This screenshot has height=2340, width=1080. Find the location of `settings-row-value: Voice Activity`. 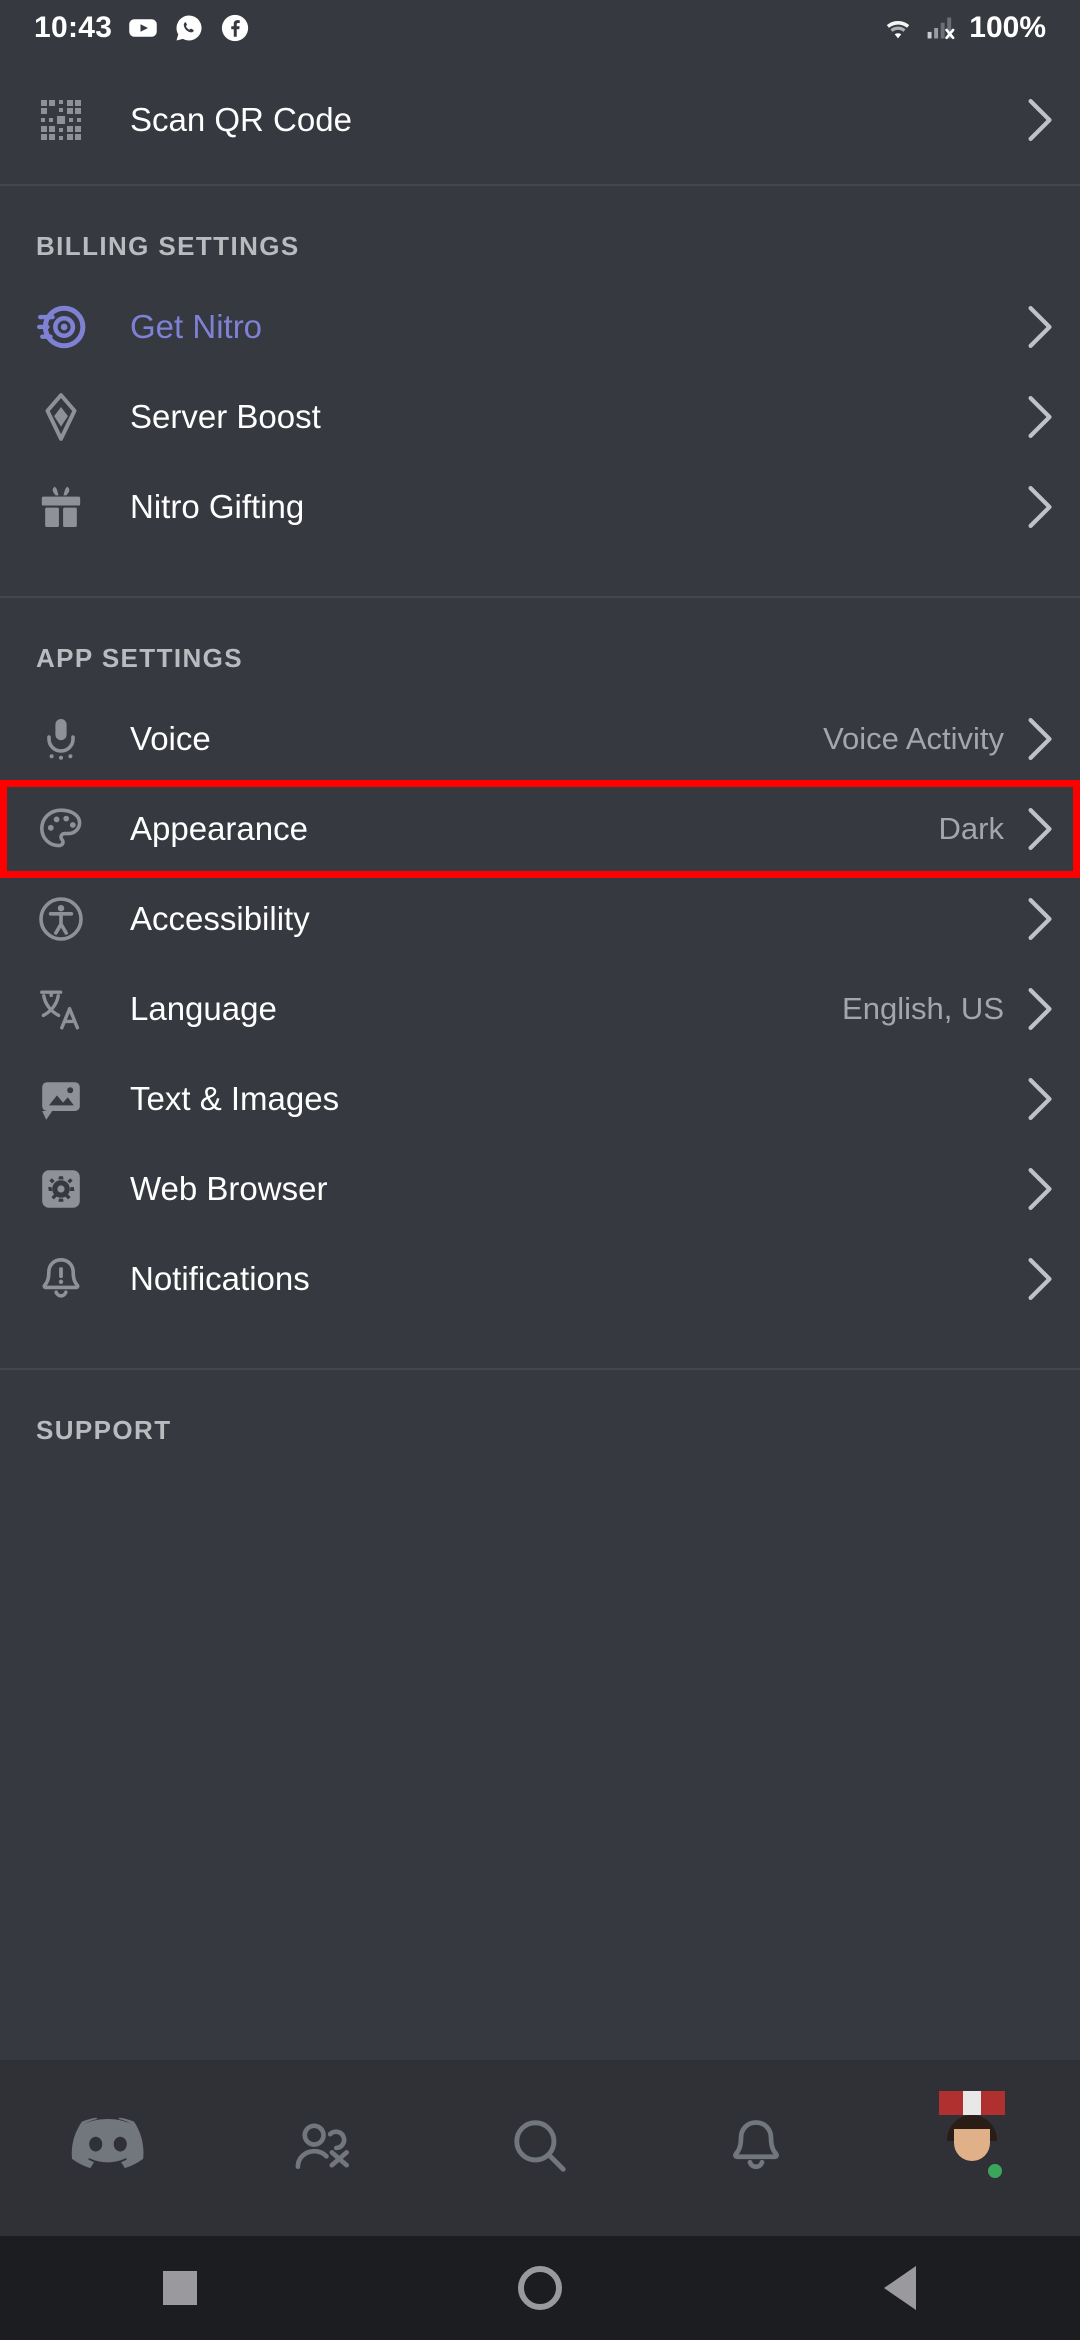

settings-row-value: Voice Activity is located at coordinates (913, 738).